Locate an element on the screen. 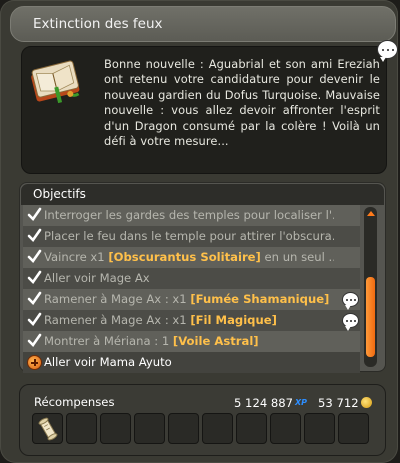 The width and height of the screenshot is (400, 463). objective-text: Montrer à Mériana : 1 [Voile Astral] is located at coordinates (151, 341).